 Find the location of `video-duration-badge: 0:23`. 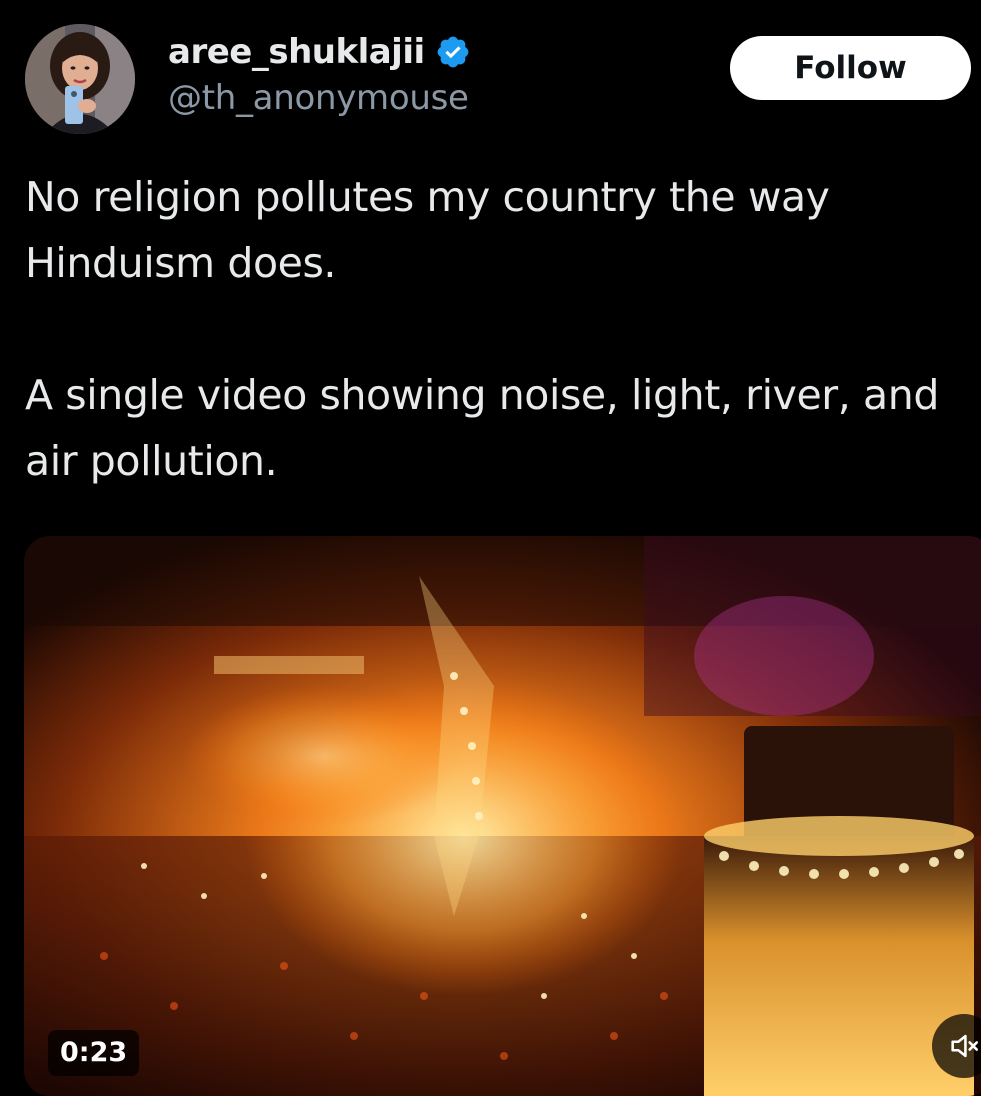

video-duration-badge: 0:23 is located at coordinates (94, 1053).